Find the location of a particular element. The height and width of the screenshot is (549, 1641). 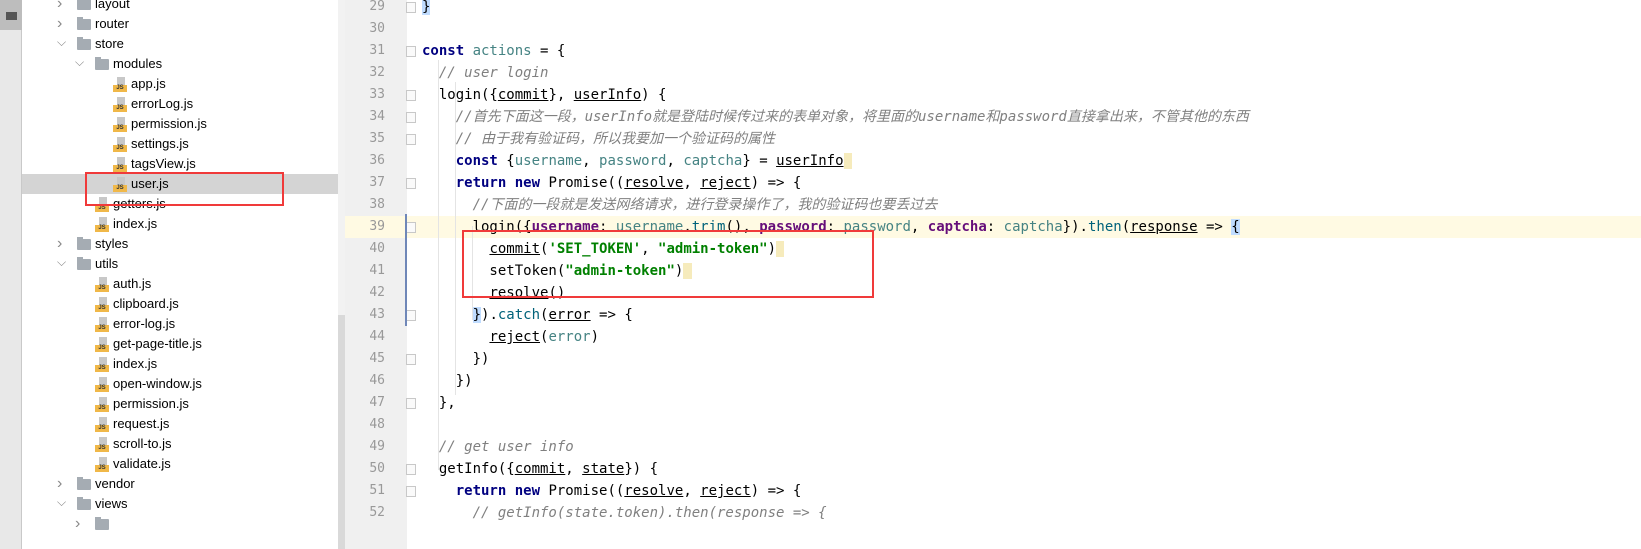

code-token: reject is located at coordinates (725, 491).